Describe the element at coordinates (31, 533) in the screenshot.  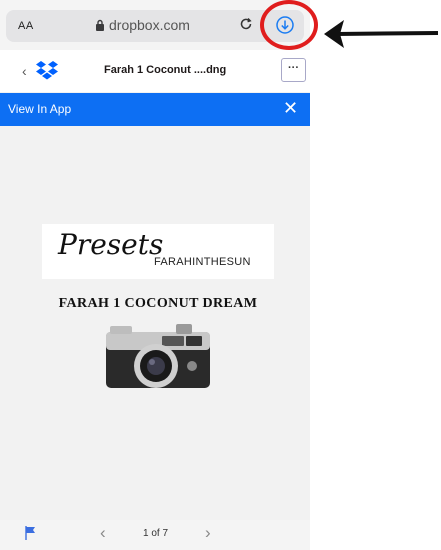
I see `flag-icon` at that location.